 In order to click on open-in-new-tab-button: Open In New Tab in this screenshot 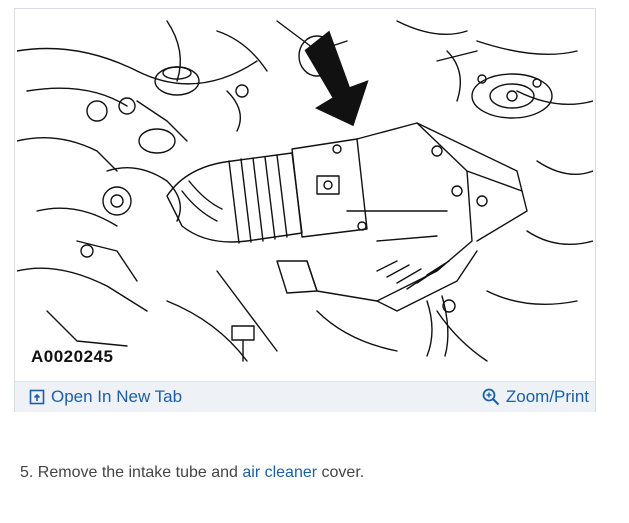, I will do `click(105, 397)`.